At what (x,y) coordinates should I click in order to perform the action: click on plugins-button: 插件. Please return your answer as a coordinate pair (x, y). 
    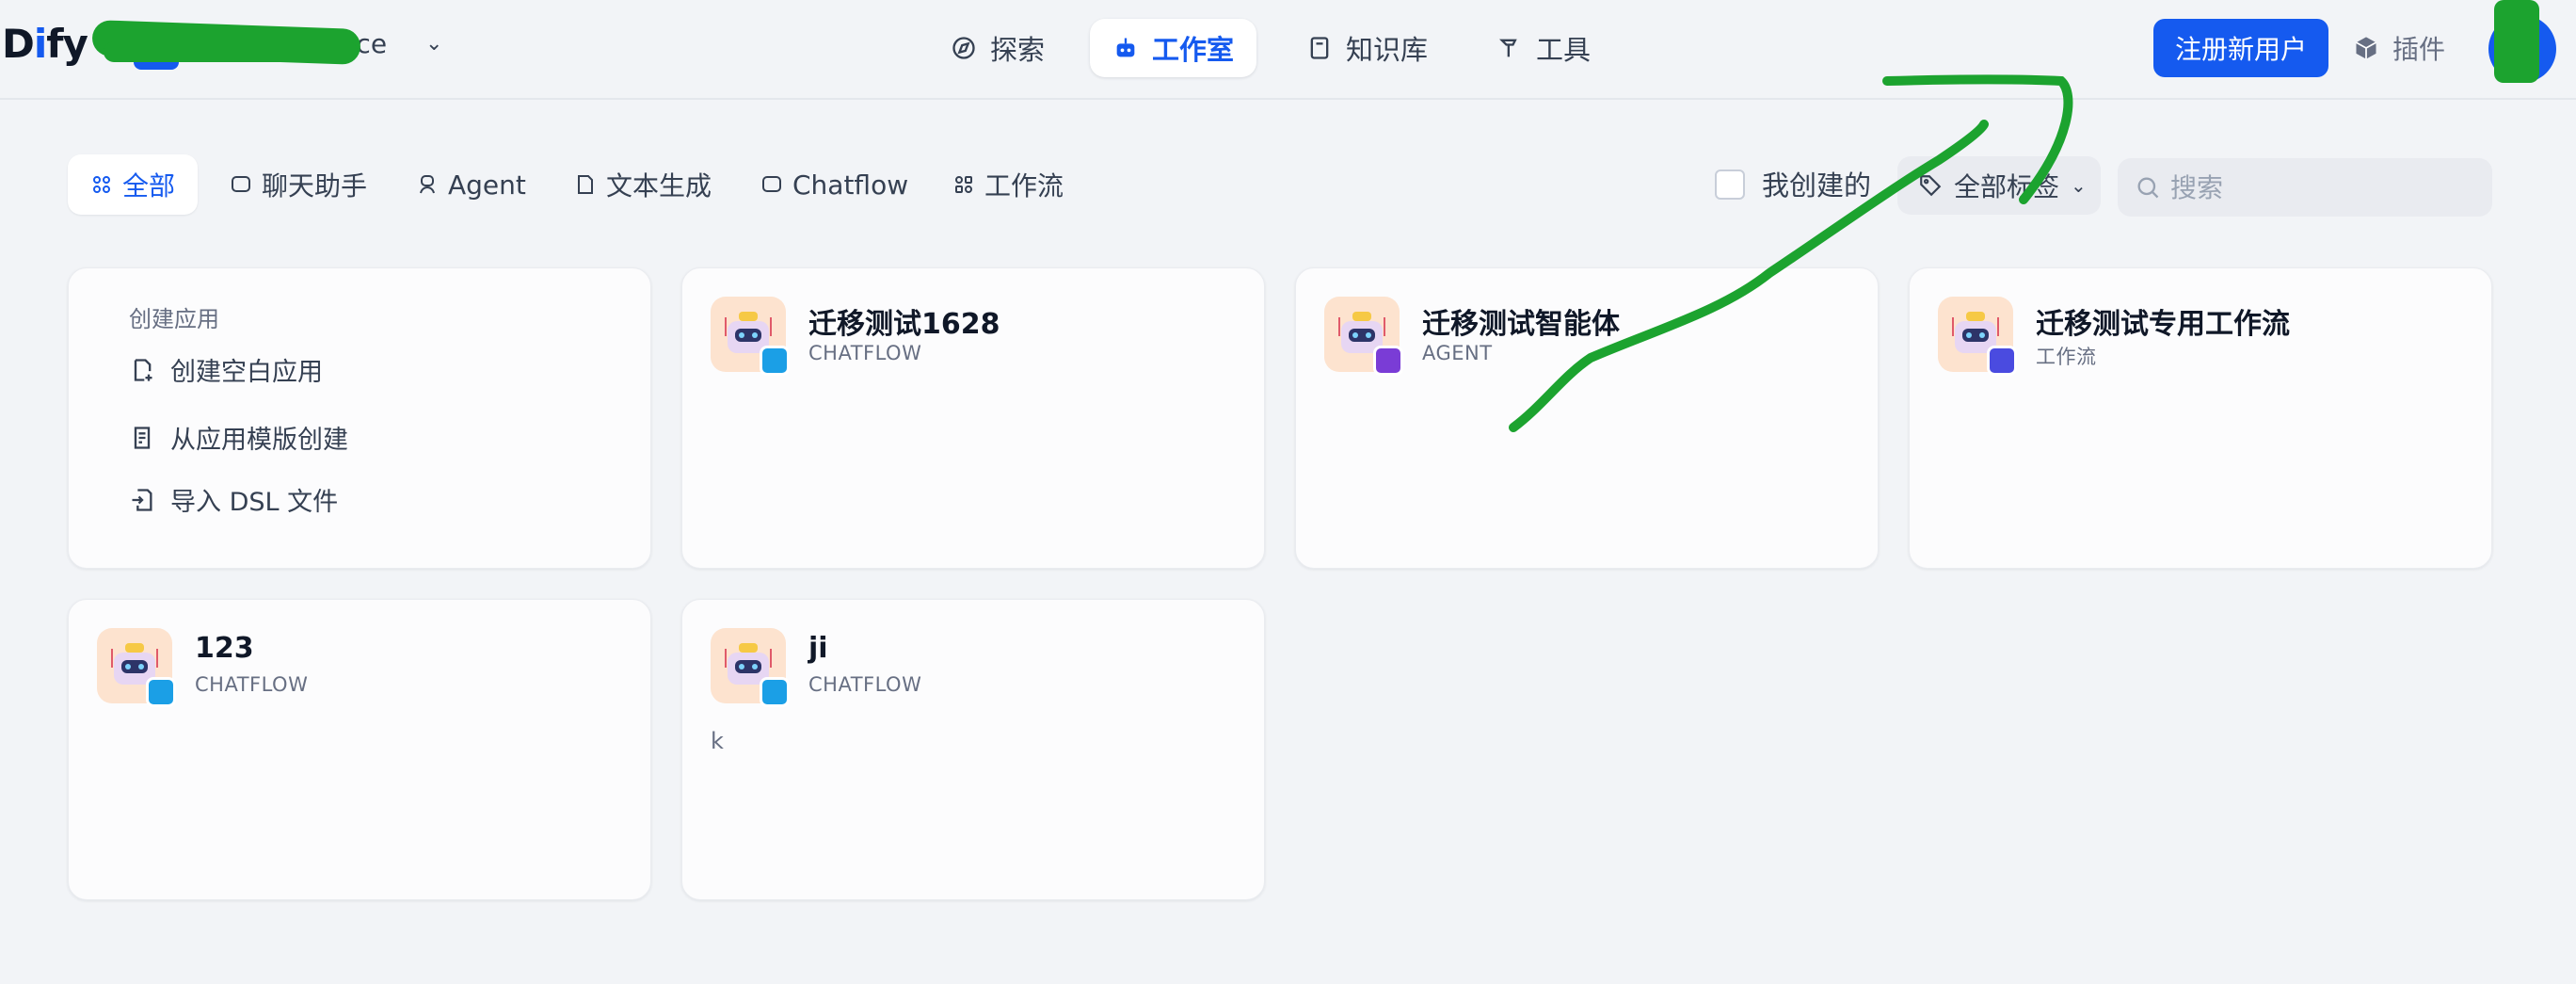
    Looking at the image, I should click on (2399, 48).